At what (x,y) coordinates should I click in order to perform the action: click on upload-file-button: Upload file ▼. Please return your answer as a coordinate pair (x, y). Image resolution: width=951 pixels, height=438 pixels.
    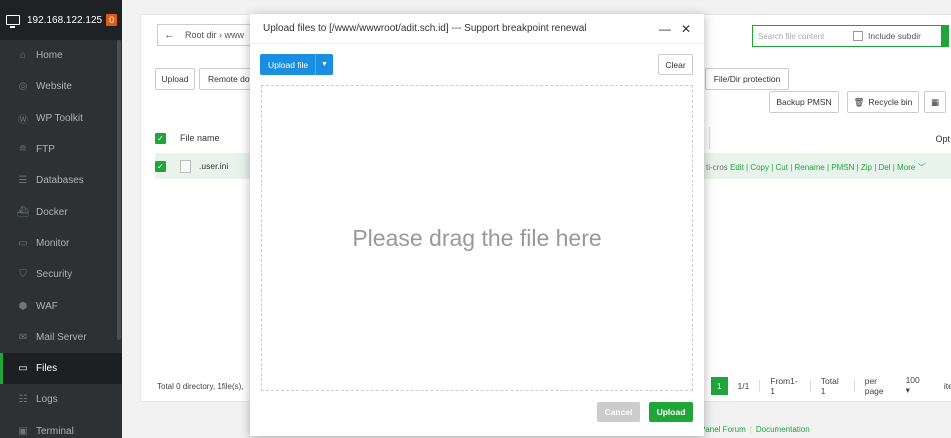
    Looking at the image, I should click on (296, 64).